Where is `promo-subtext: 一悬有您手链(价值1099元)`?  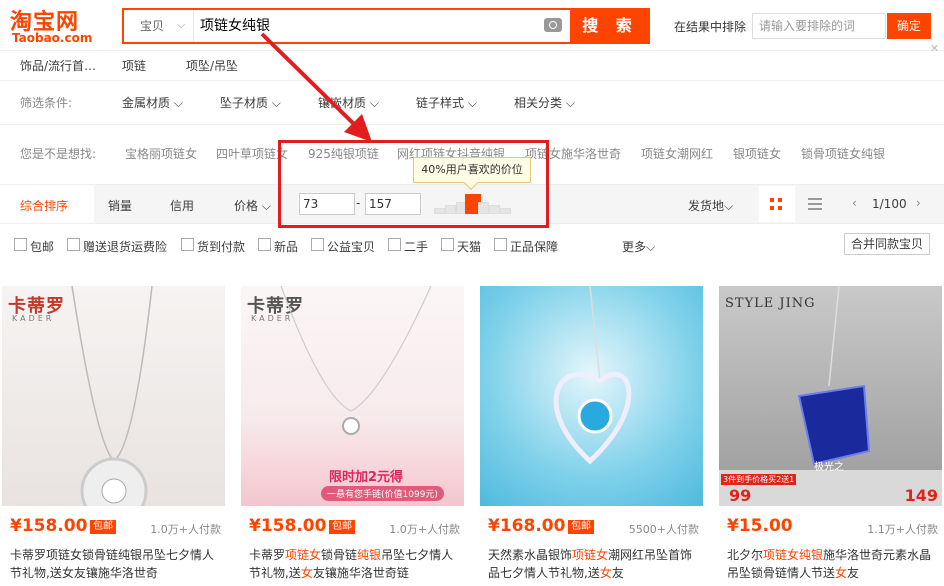
promo-subtext: 一悬有您手链(价值1099元) is located at coordinates (382, 493).